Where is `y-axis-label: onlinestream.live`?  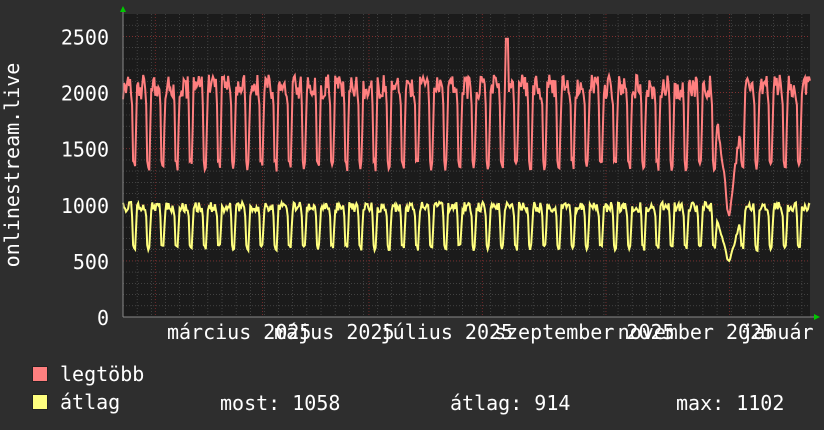 y-axis-label: onlinestream.live is located at coordinates (12, 165).